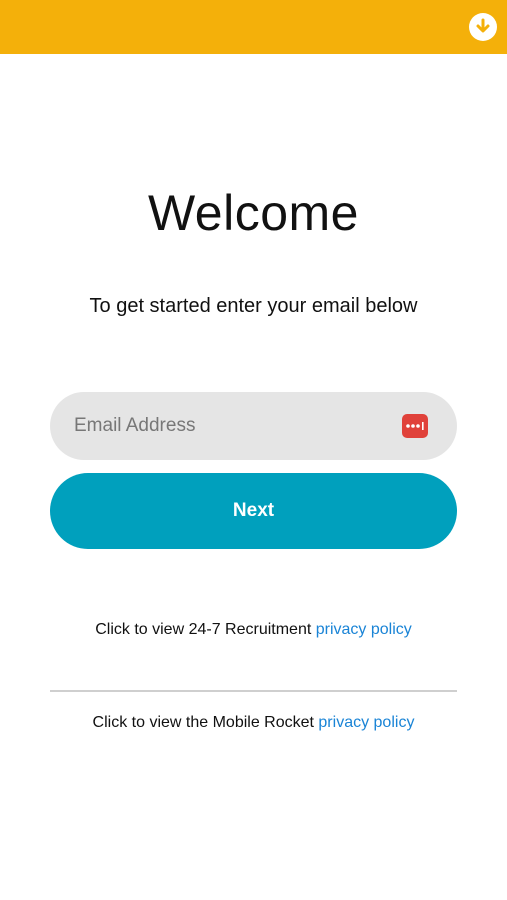 The width and height of the screenshot is (507, 900). What do you see at coordinates (253, 691) in the screenshot?
I see `divider` at bounding box center [253, 691].